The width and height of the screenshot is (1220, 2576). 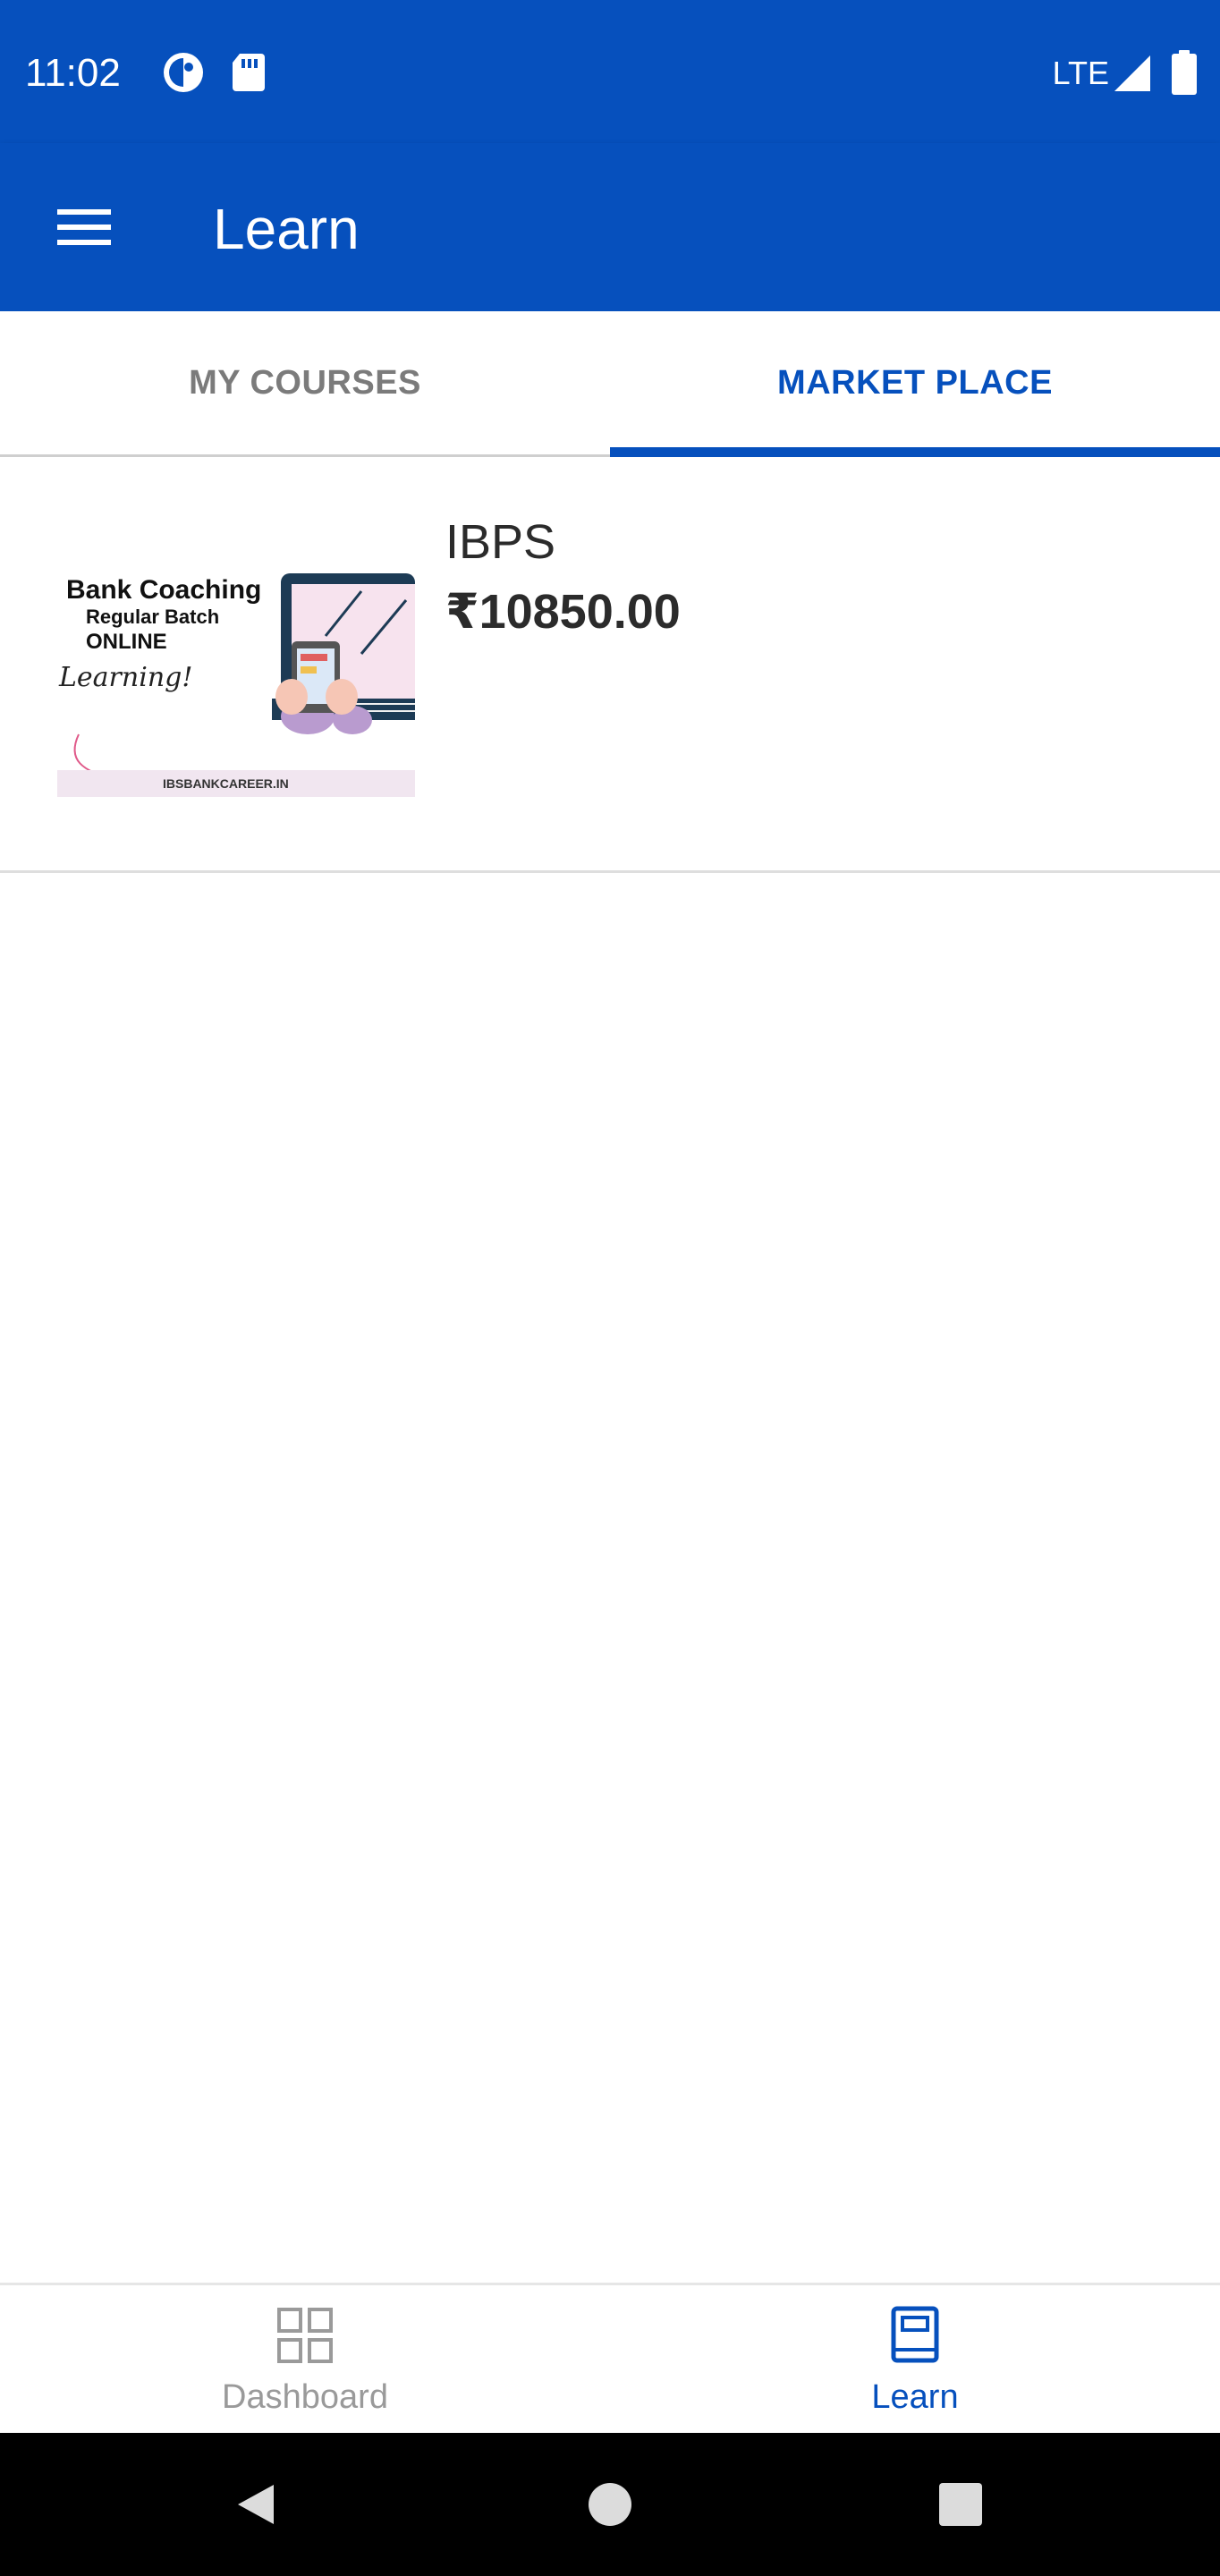 I want to click on tab-label: MY COURSES, so click(x=305, y=382).